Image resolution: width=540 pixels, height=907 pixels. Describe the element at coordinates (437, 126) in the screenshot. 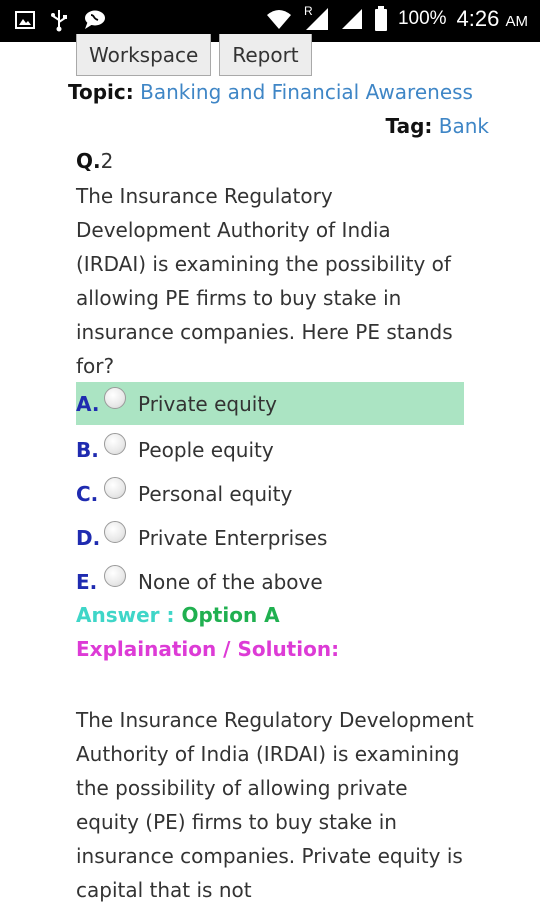

I see `tag-line: Tag: Bank` at that location.